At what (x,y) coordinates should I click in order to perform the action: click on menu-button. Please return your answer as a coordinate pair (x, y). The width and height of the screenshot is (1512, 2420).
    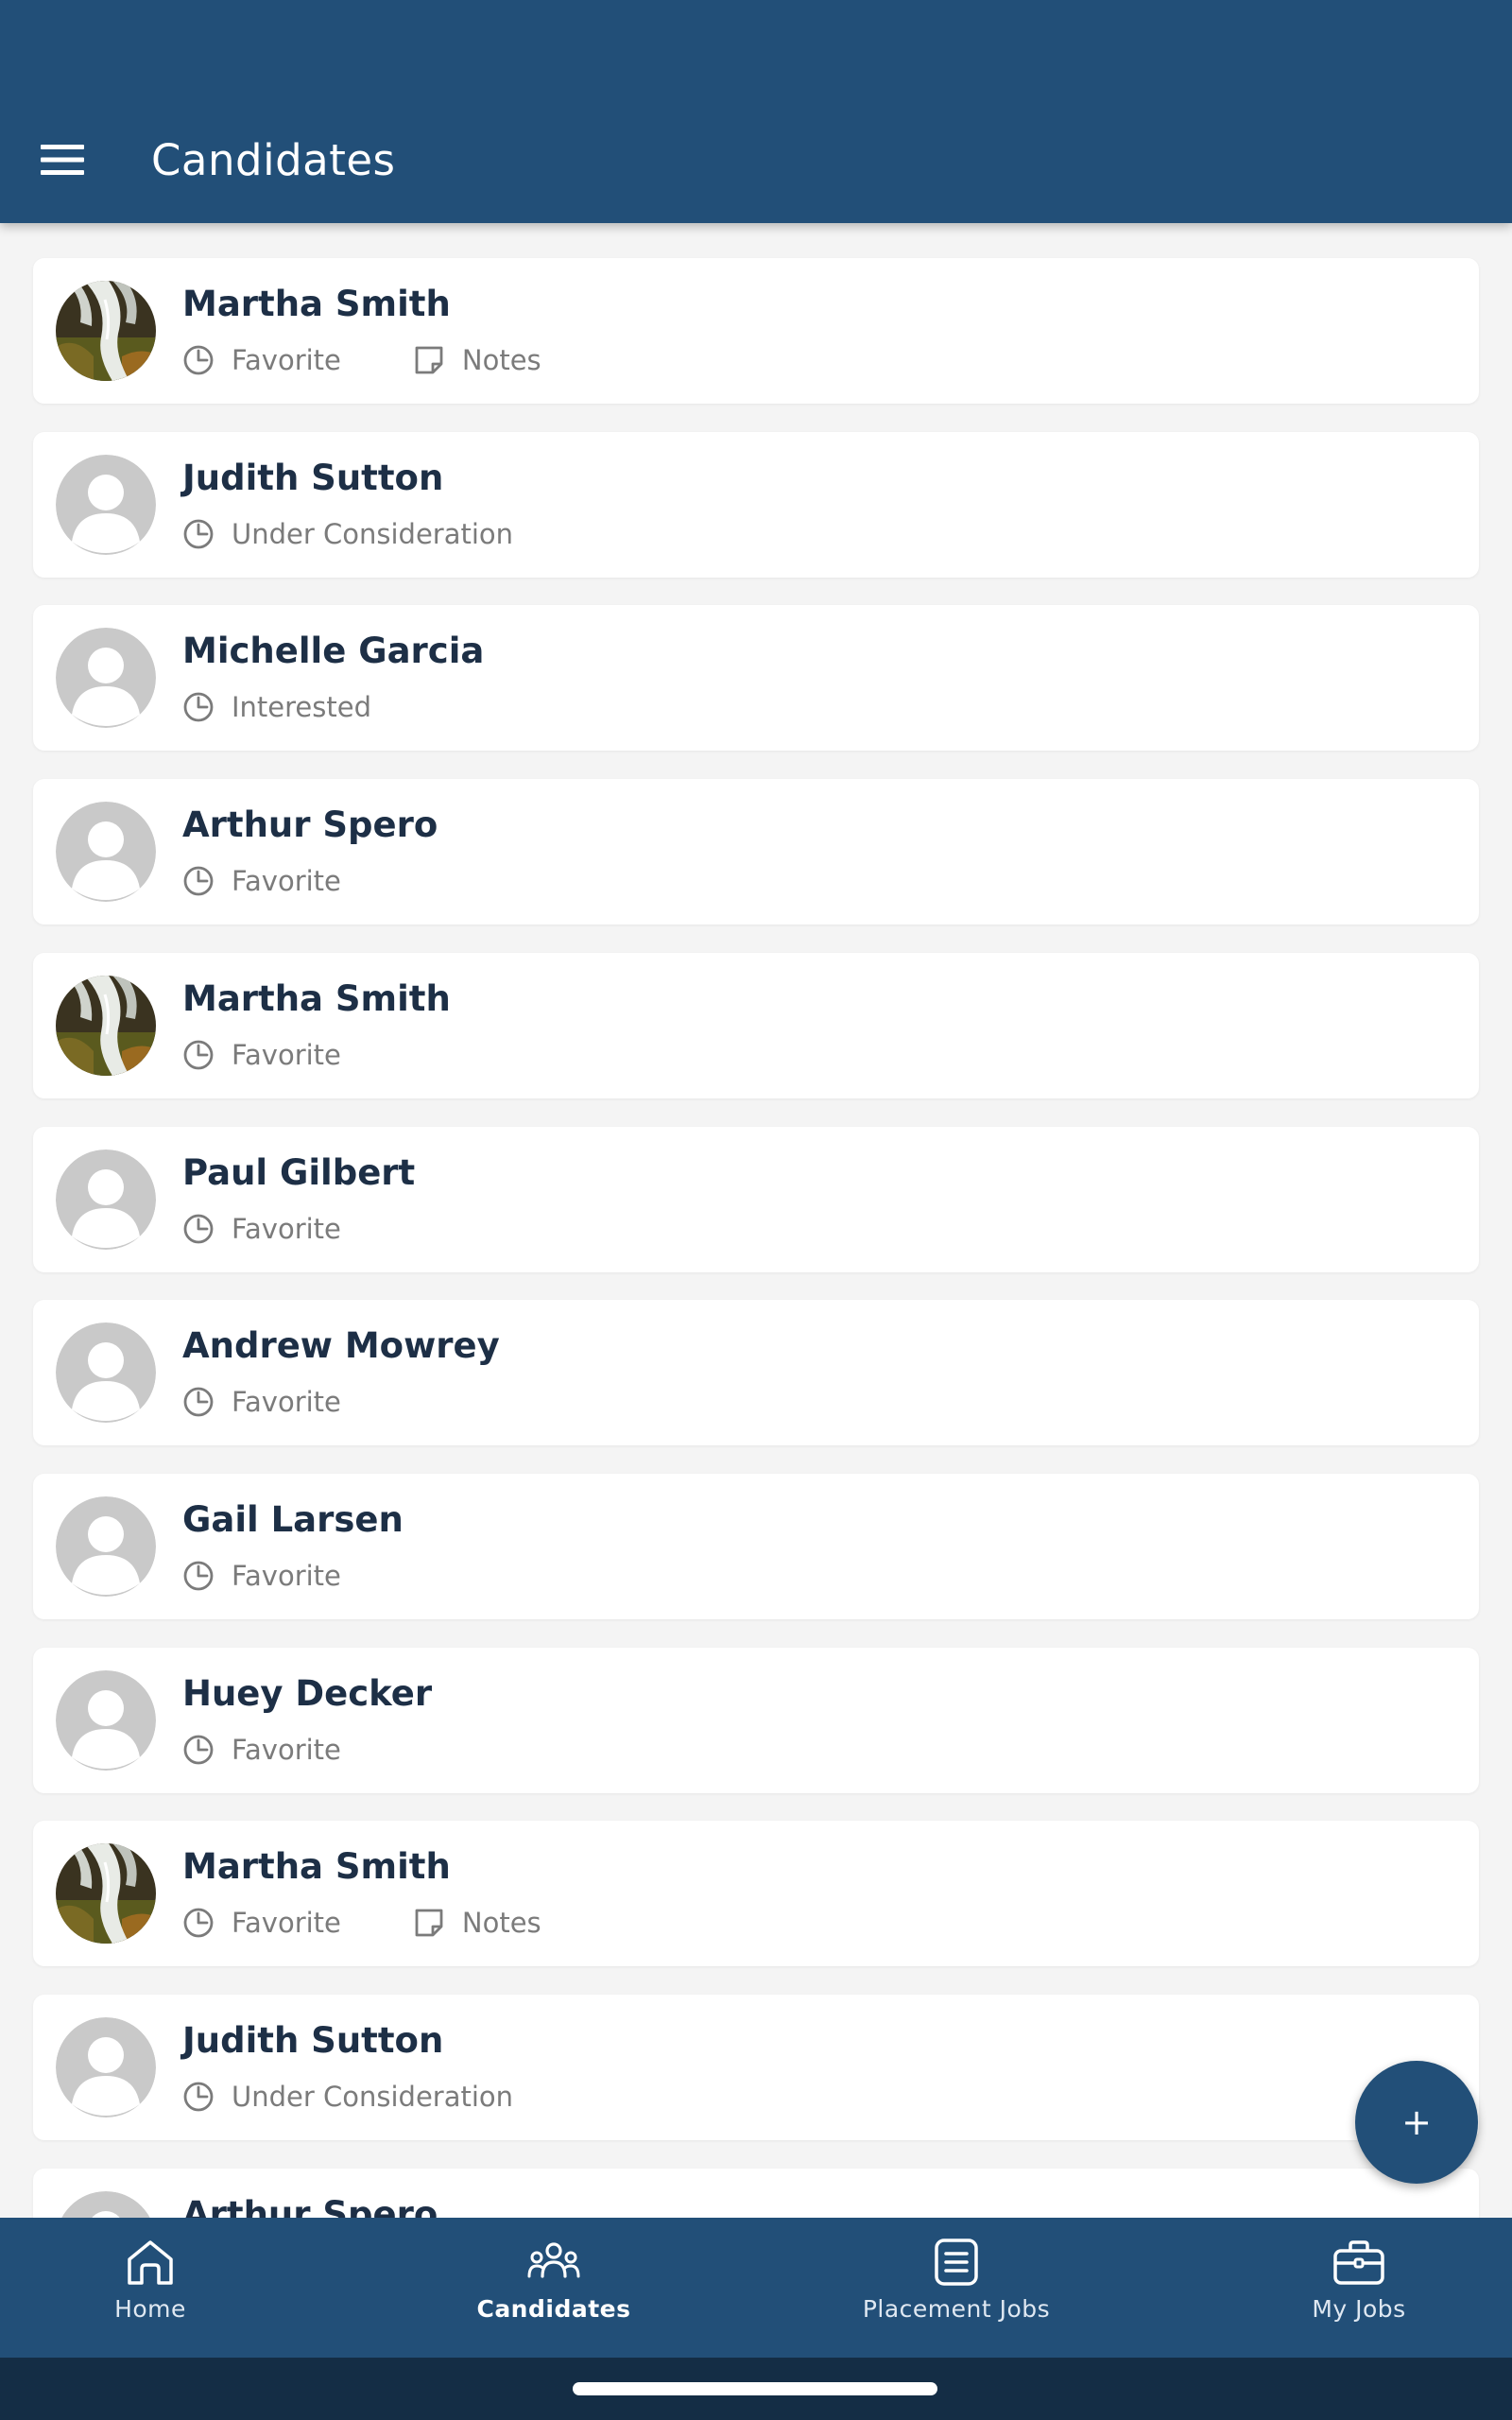
    Looking at the image, I should click on (62, 161).